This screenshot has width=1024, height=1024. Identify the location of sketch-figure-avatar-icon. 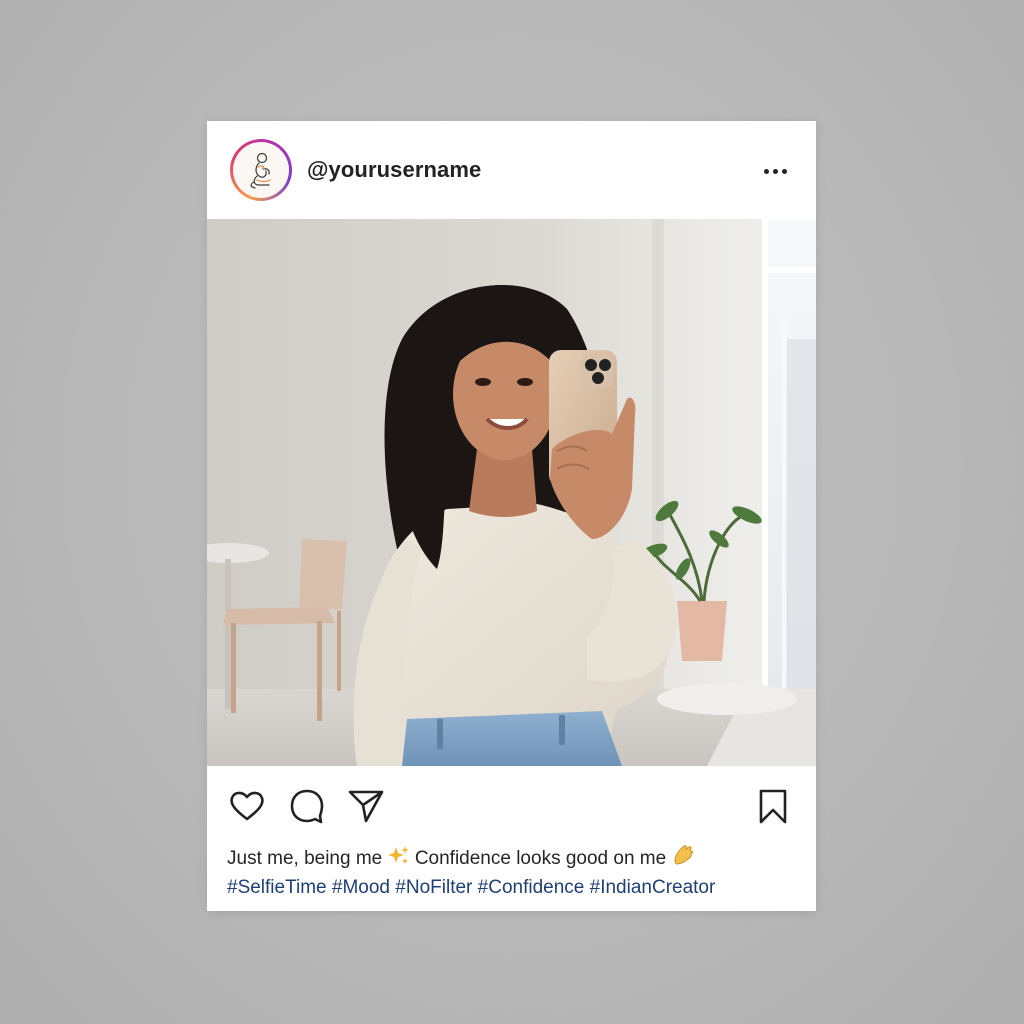
(260, 170).